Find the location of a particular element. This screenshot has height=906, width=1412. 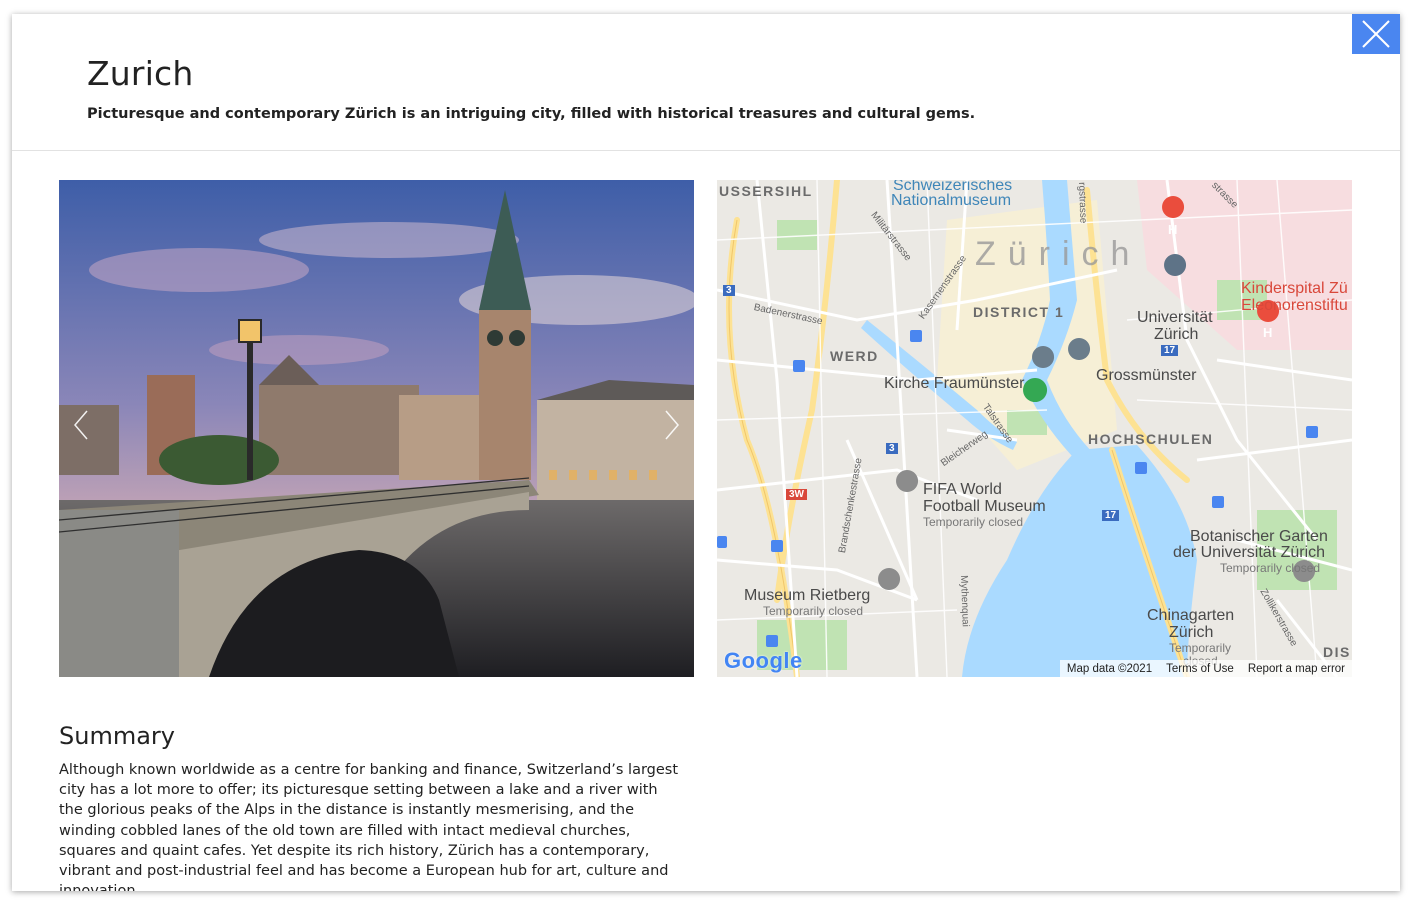

carousel-prev-button is located at coordinates (82, 425).